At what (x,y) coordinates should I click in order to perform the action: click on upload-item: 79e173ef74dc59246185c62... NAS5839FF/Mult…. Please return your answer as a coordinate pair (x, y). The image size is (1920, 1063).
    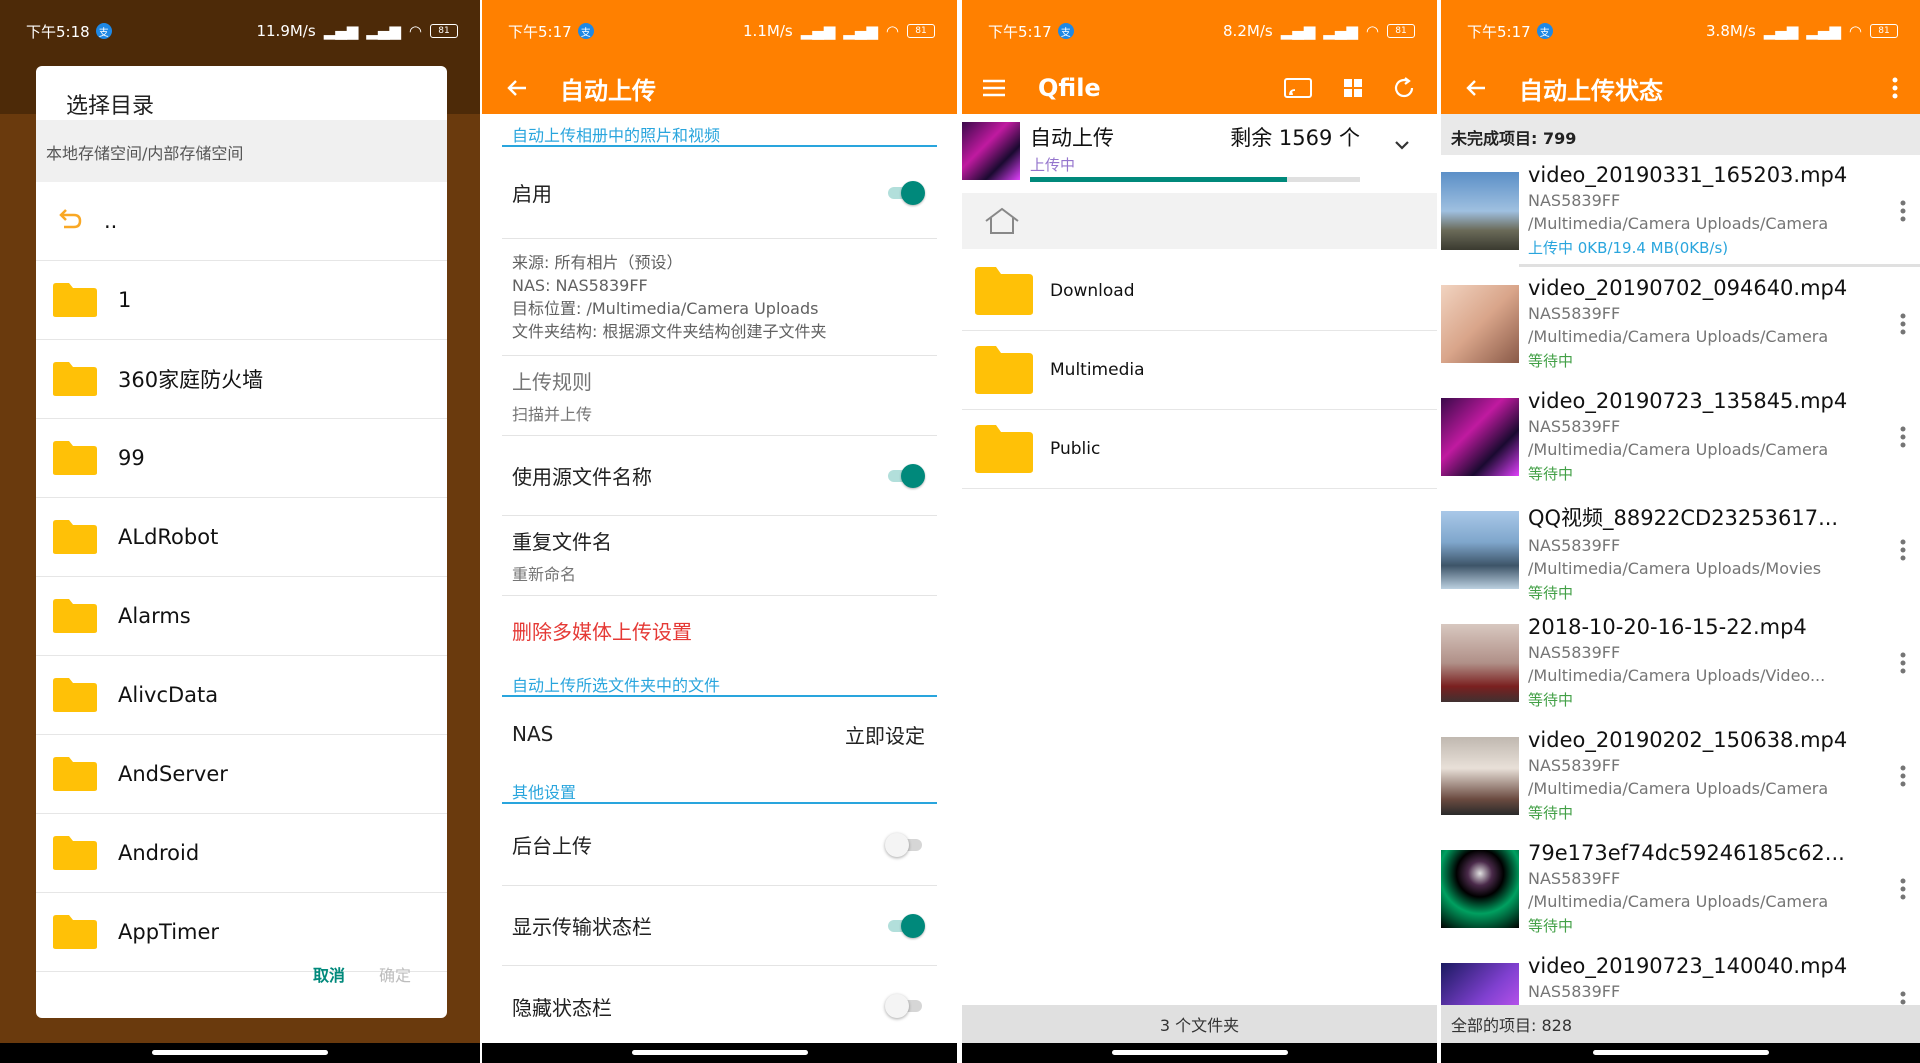
    Looking at the image, I should click on (1680, 889).